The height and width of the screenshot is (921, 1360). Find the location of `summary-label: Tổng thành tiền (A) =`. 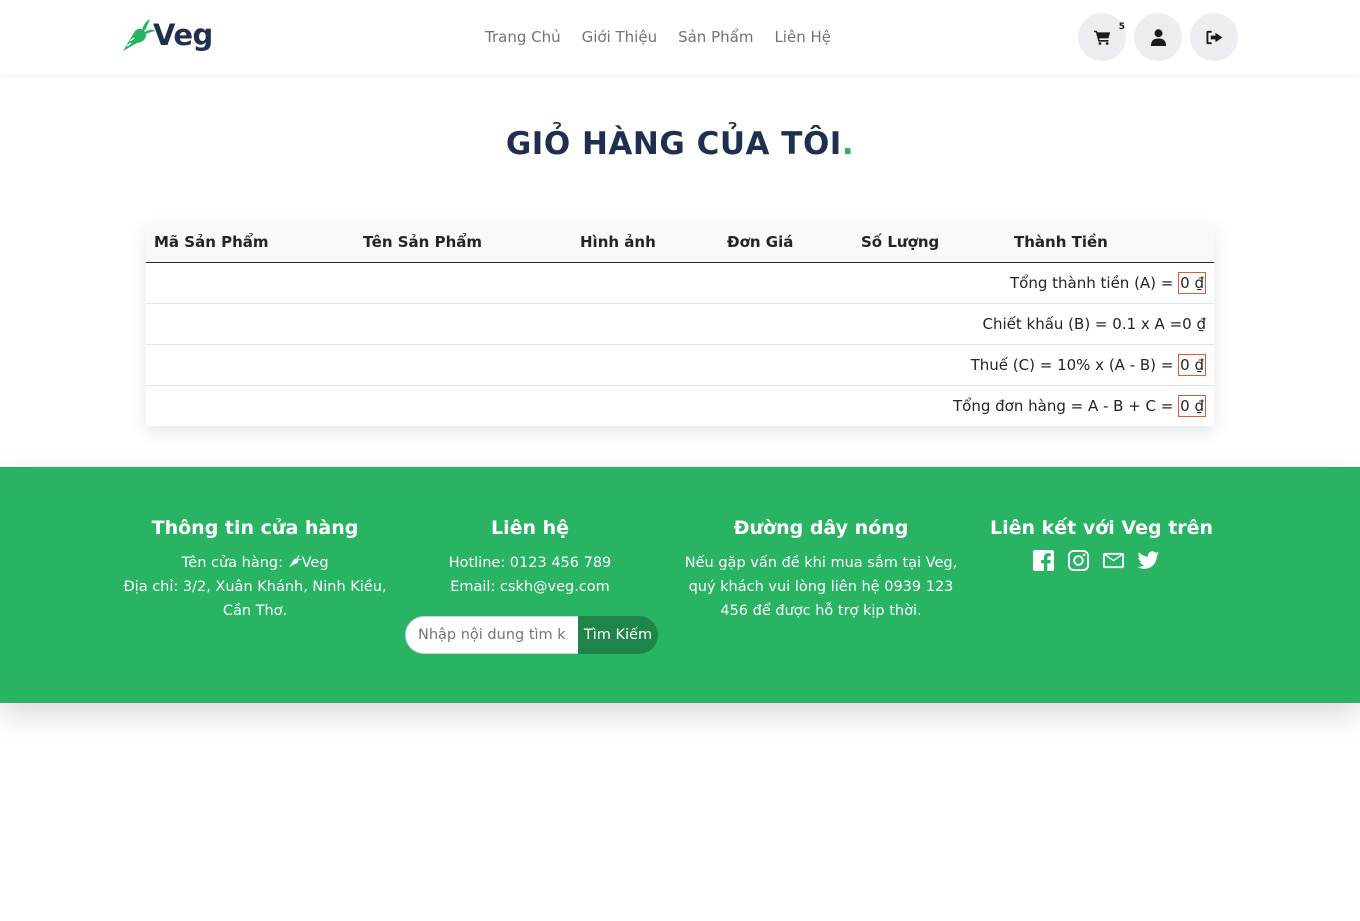

summary-label: Tổng thành tiền (A) = is located at coordinates (1094, 282).